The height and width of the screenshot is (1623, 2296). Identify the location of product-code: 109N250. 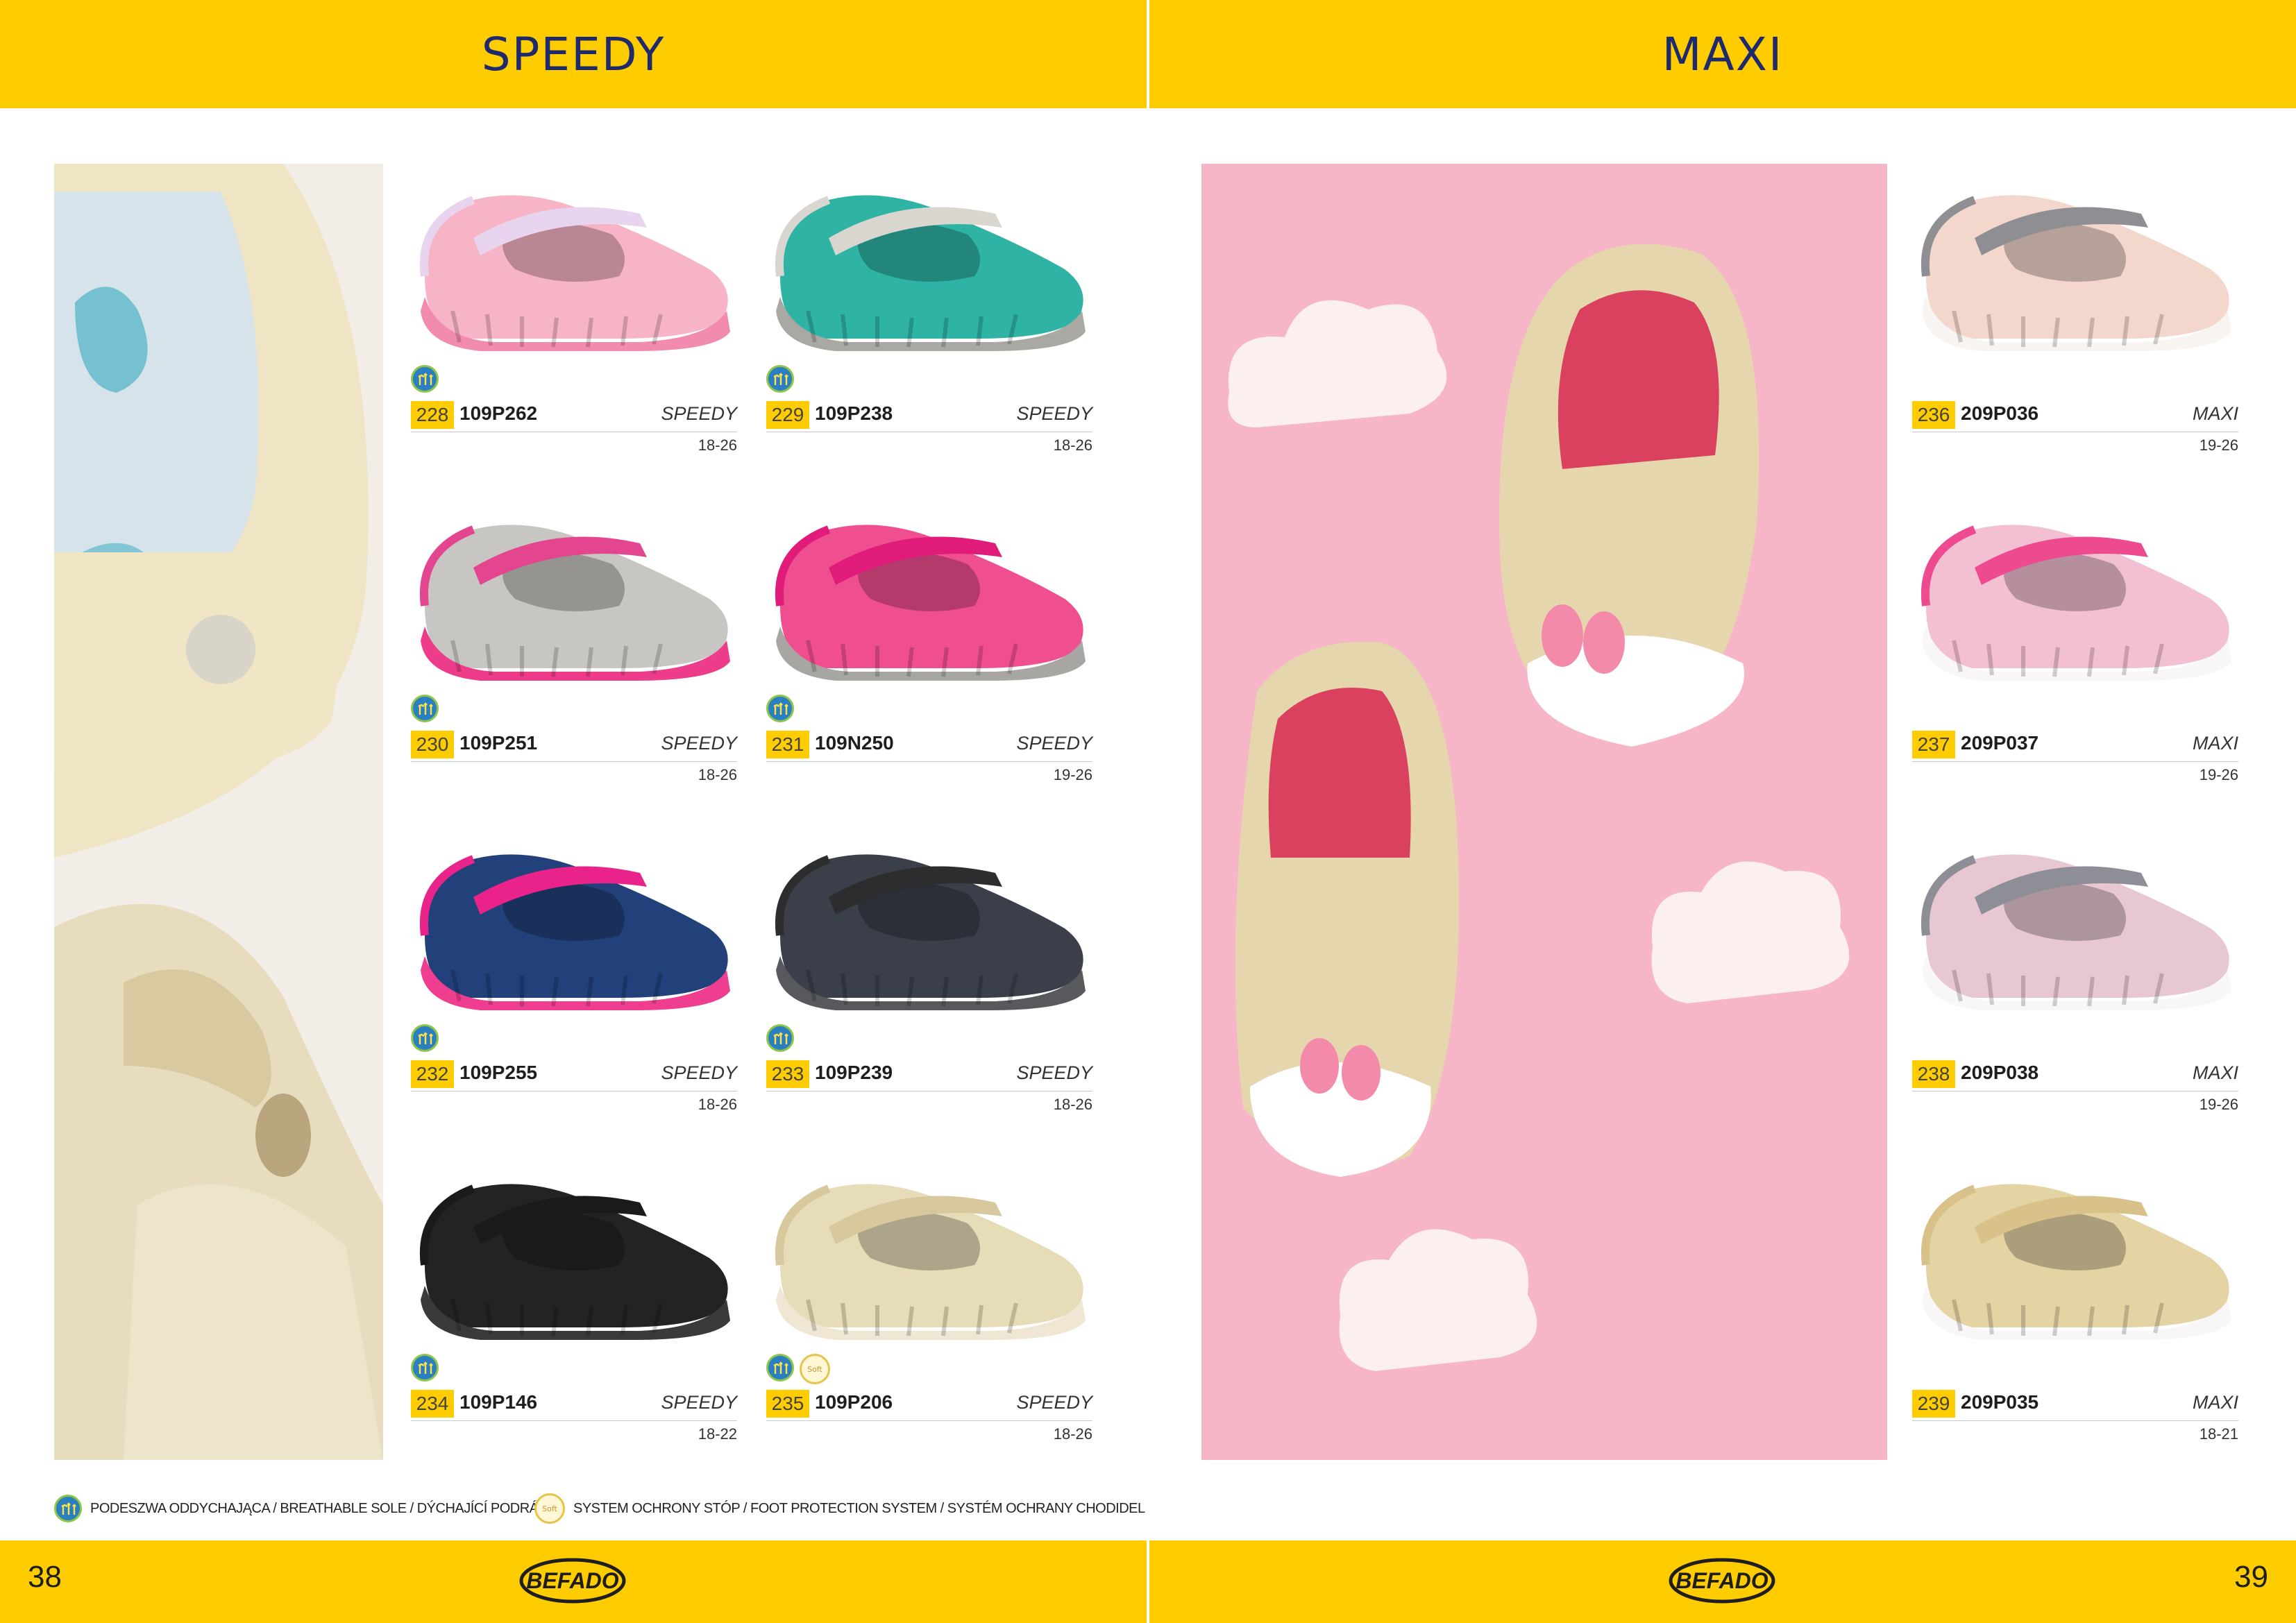
(855, 743).